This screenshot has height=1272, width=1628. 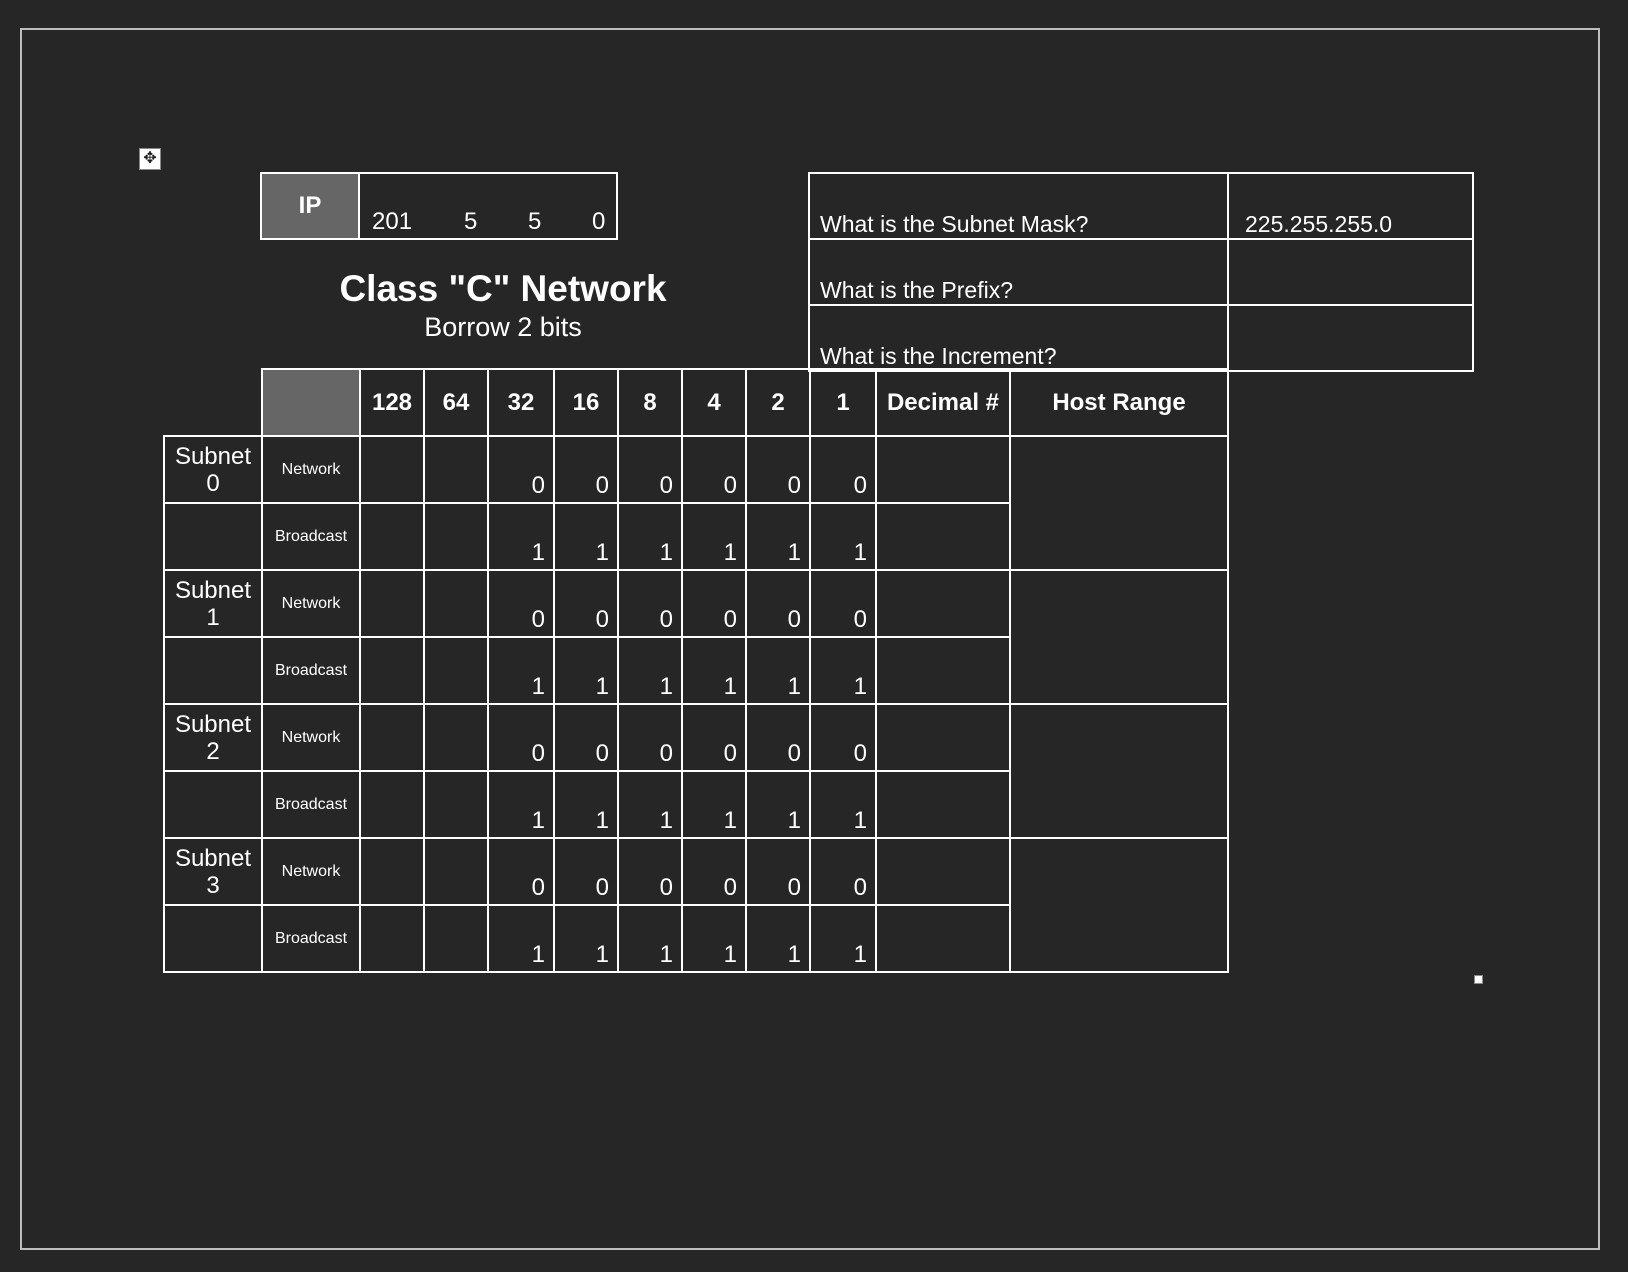 What do you see at coordinates (503, 327) in the screenshot?
I see `page-subtitle: Borrow 2 bits` at bounding box center [503, 327].